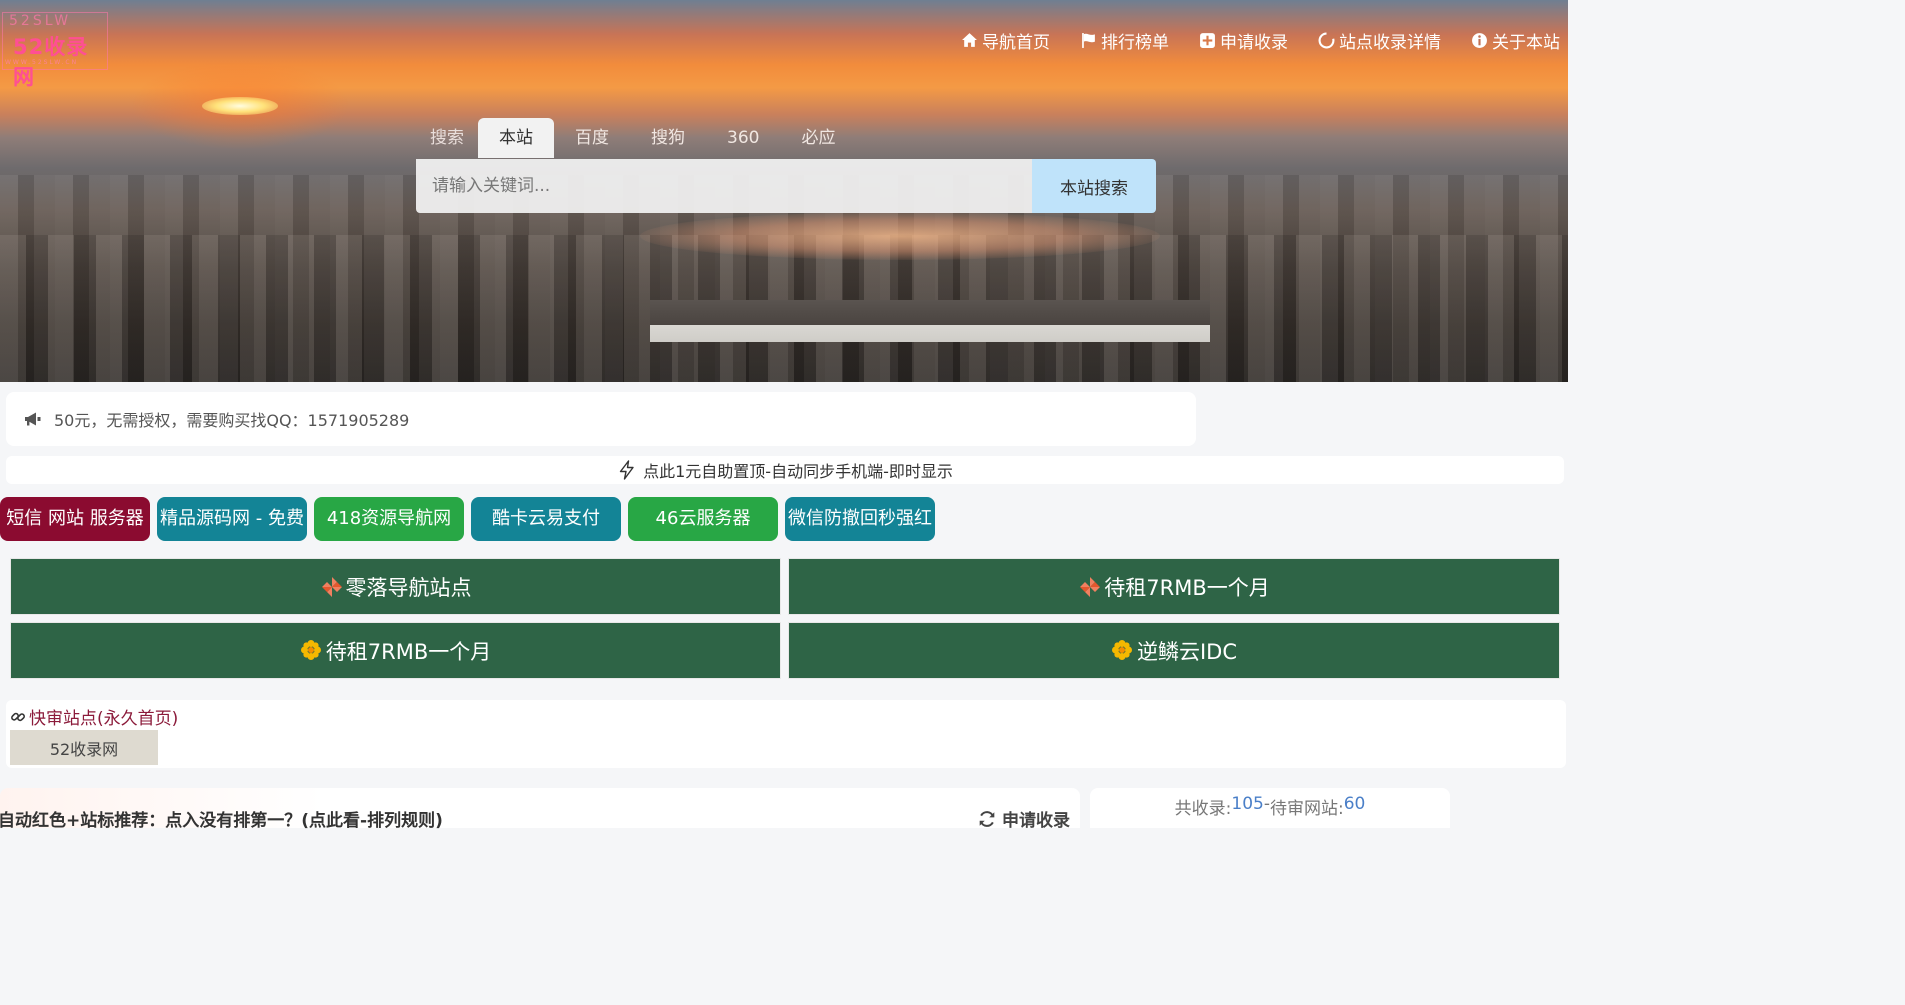 The height and width of the screenshot is (1005, 1905). I want to click on pending-count: 60, so click(1354, 804).